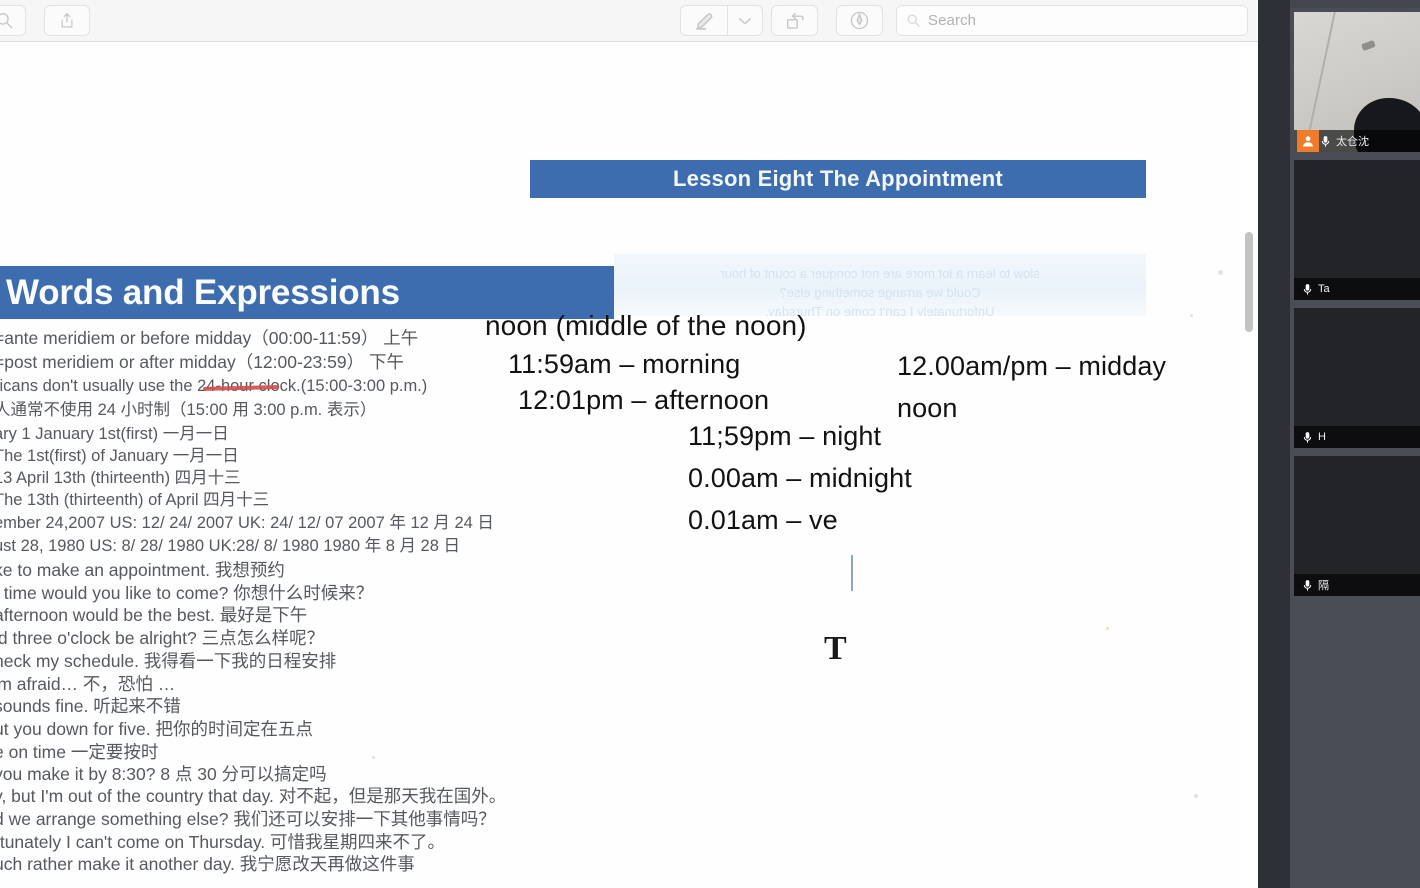 Image resolution: width=1420 pixels, height=888 pixels. I want to click on scan-line: e on time 一定要按时, so click(79, 752).